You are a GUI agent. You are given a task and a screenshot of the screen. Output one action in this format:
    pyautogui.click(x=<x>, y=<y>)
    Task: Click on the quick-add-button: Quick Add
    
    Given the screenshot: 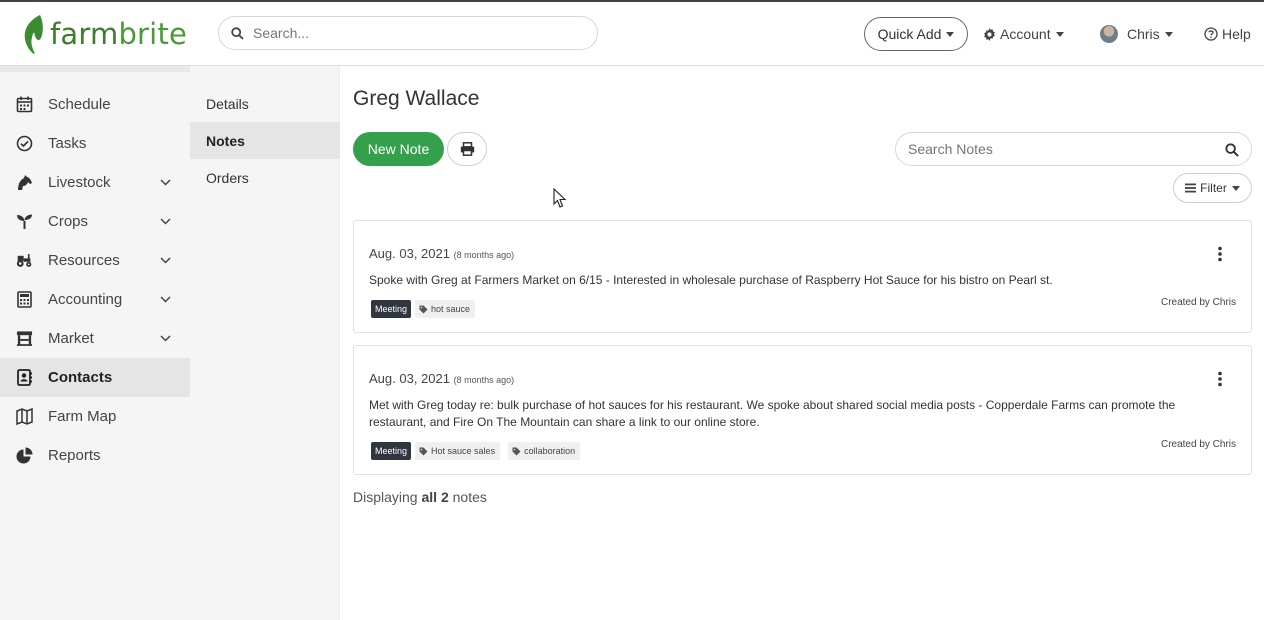 What is the action you would take?
    pyautogui.click(x=916, y=34)
    